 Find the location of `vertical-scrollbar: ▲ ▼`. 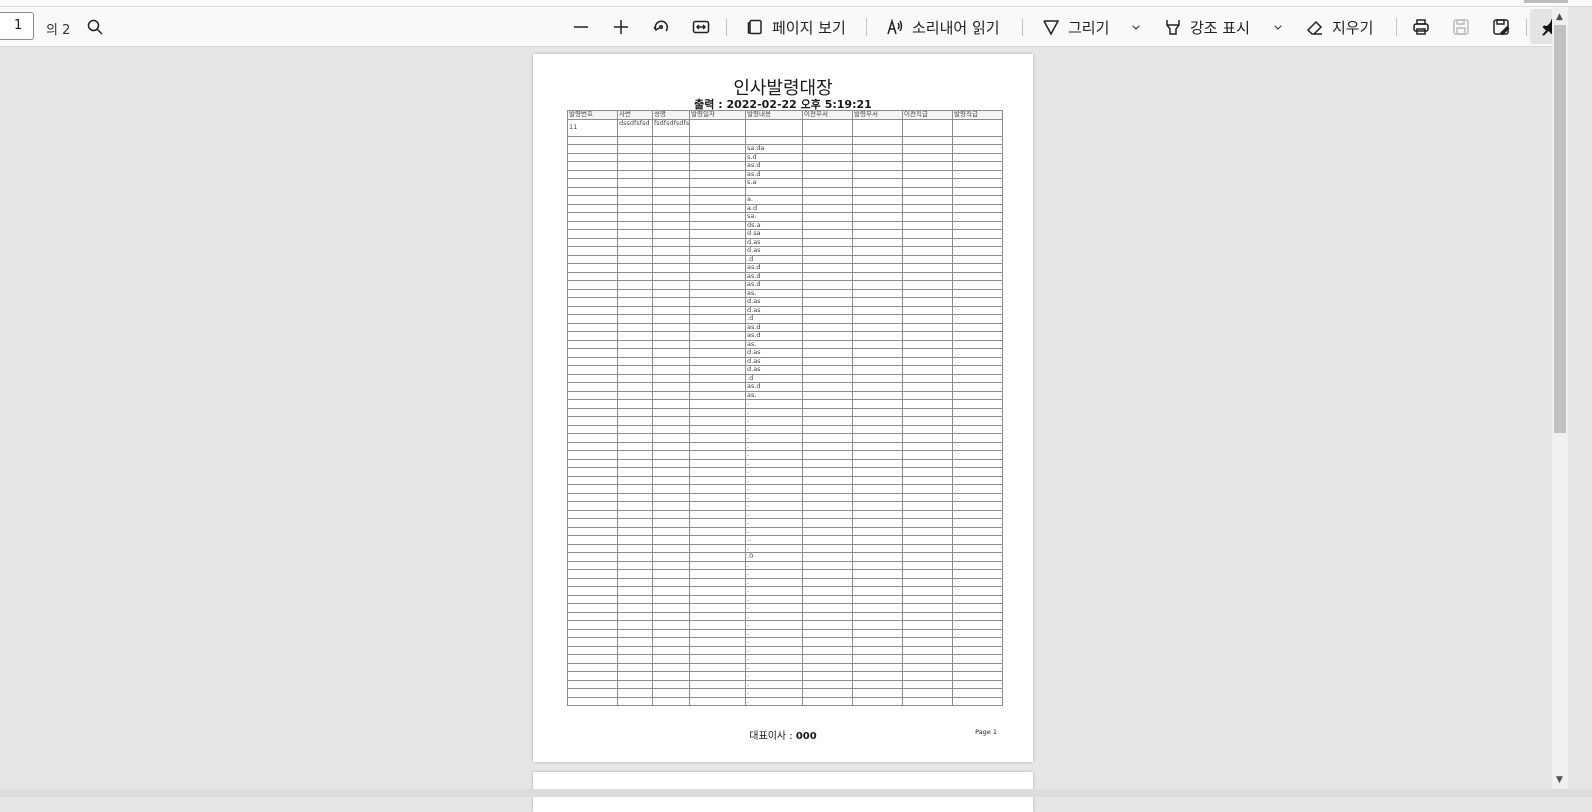

vertical-scrollbar: ▲ ▼ is located at coordinates (1560, 398).